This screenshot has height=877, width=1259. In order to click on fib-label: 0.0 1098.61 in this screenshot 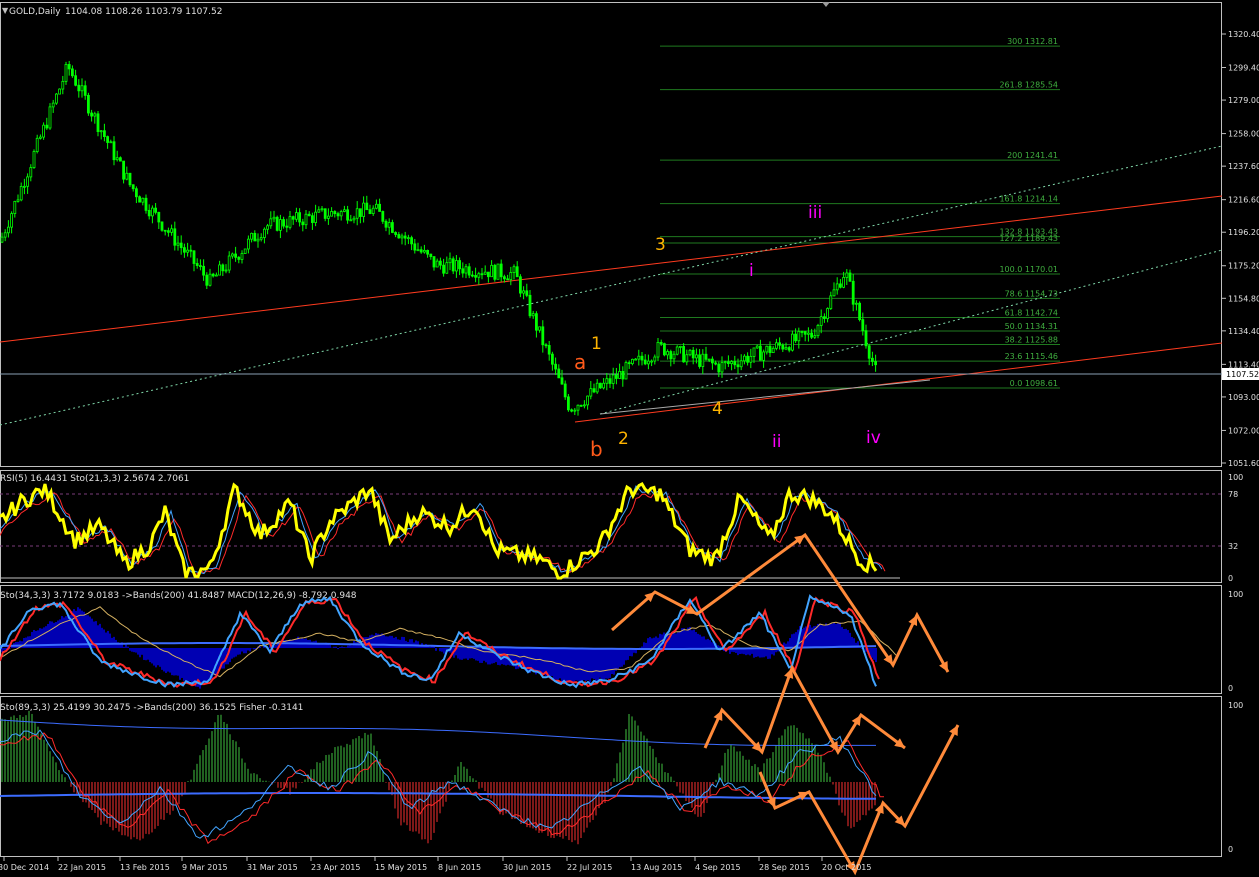, I will do `click(1034, 383)`.